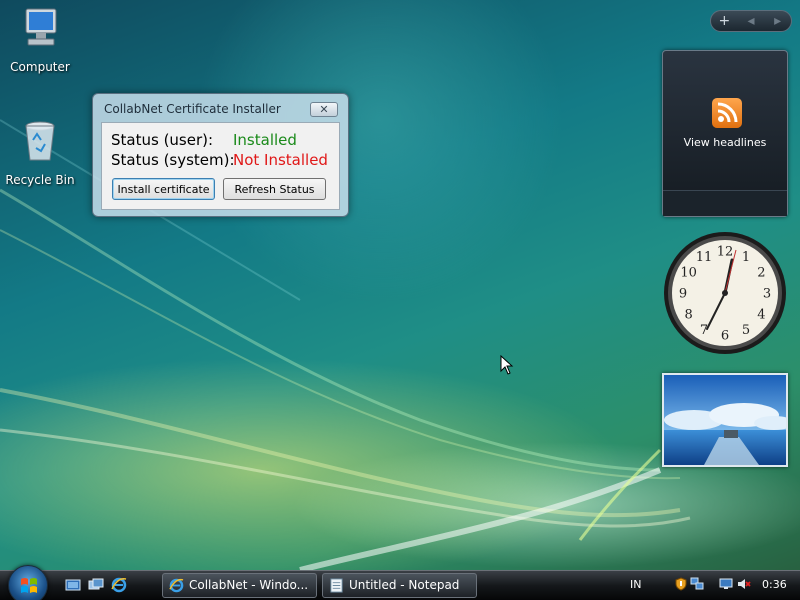 The image size is (800, 600). I want to click on status-system-value: Not Installed, so click(280, 160).